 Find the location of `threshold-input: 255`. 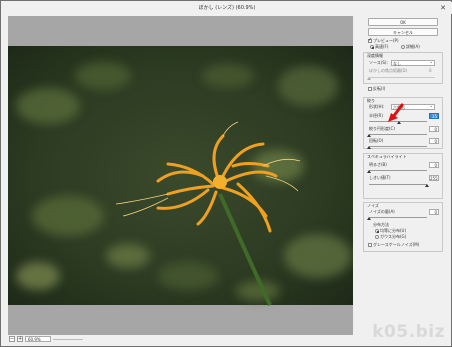

threshold-input: 255 is located at coordinates (434, 178).